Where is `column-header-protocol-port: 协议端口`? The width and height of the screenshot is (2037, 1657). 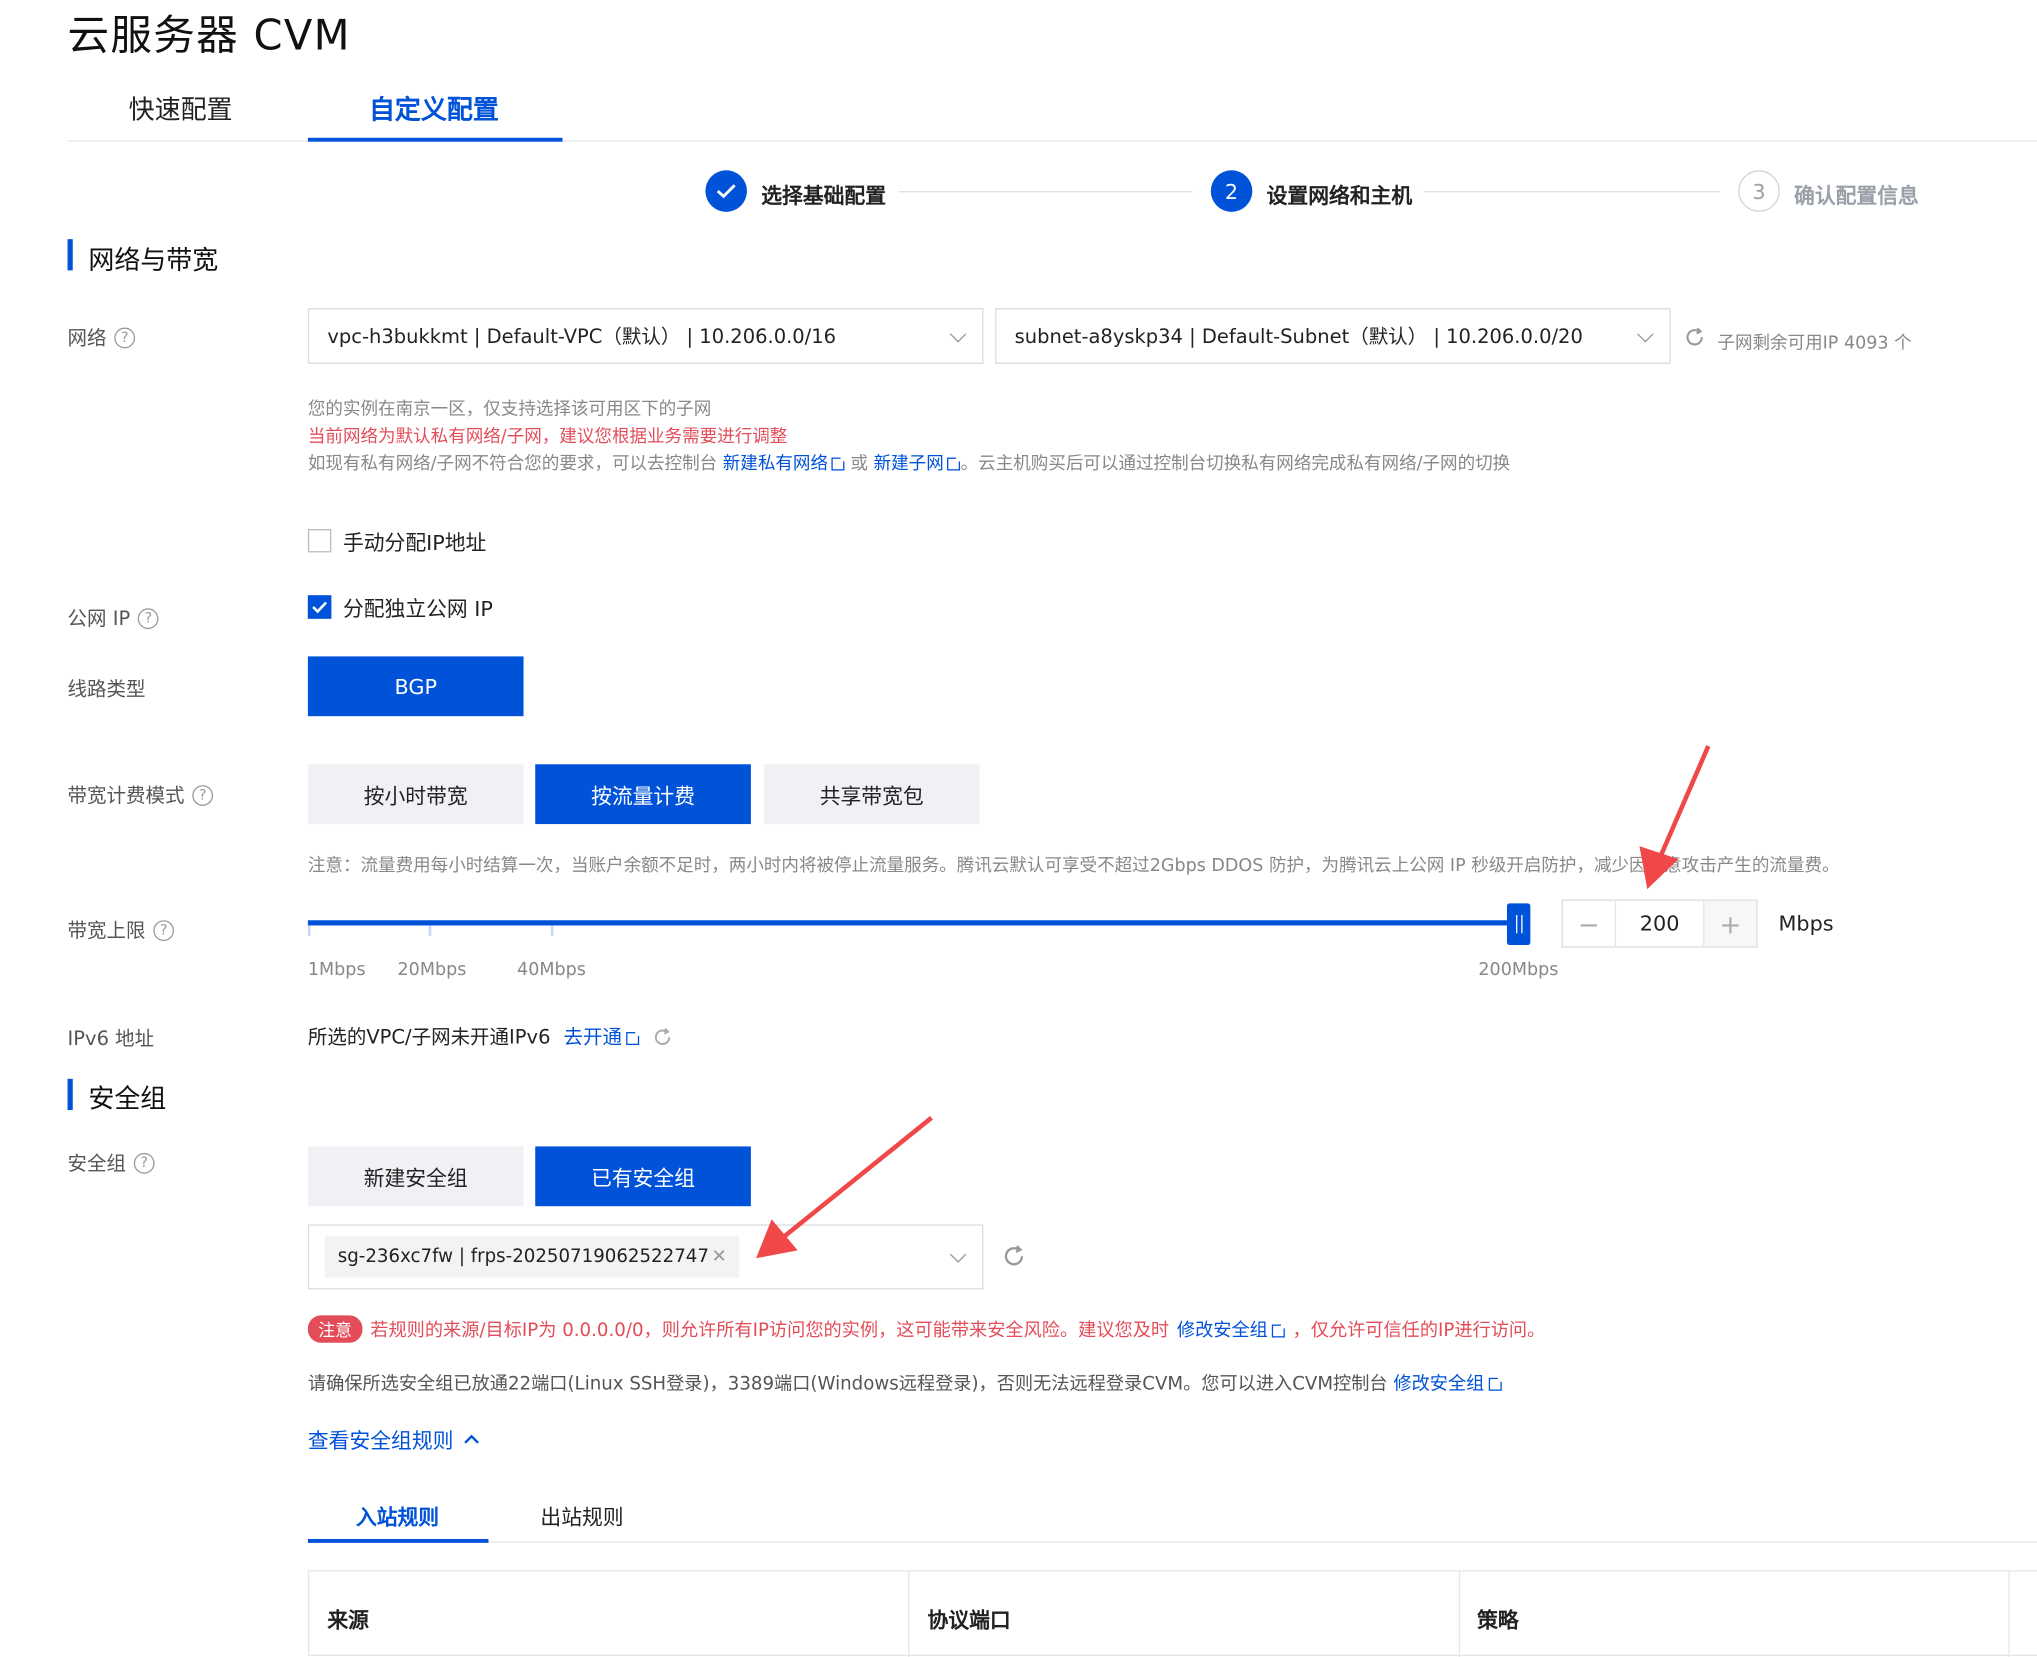
column-header-protocol-port: 协议端口 is located at coordinates (969, 1620).